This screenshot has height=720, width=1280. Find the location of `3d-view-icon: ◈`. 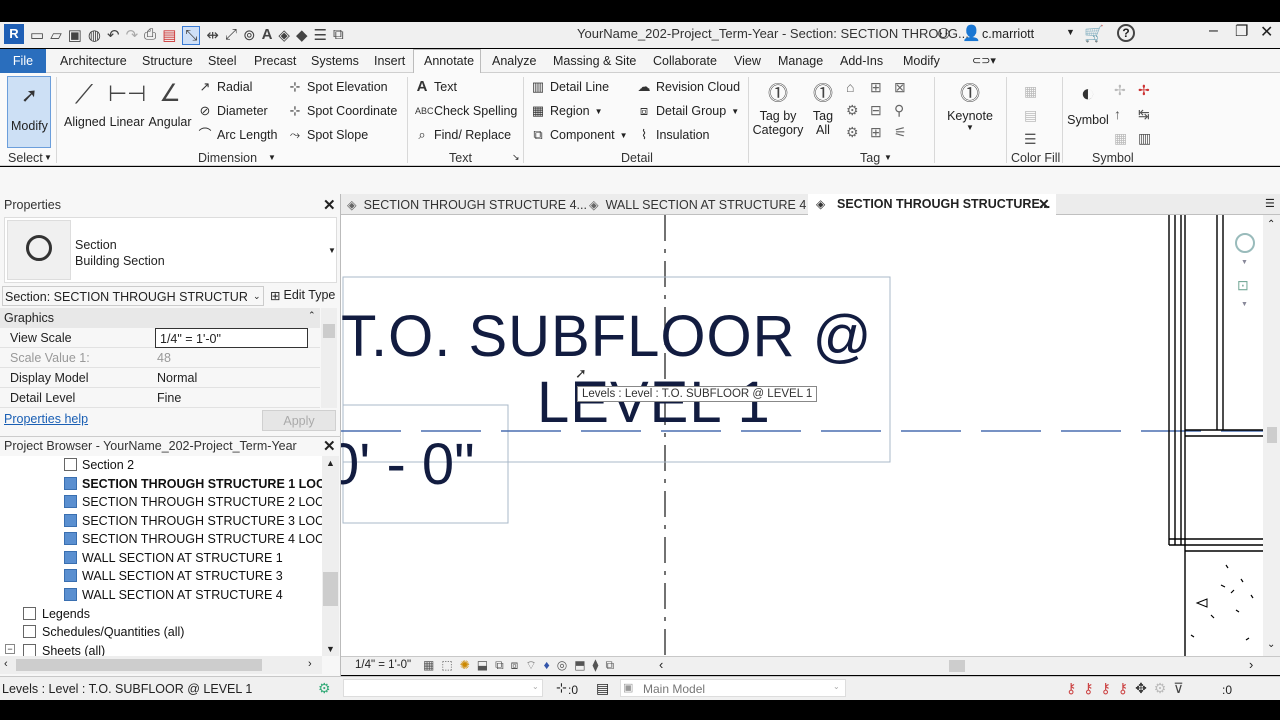

3d-view-icon: ◈ is located at coordinates (284, 35).